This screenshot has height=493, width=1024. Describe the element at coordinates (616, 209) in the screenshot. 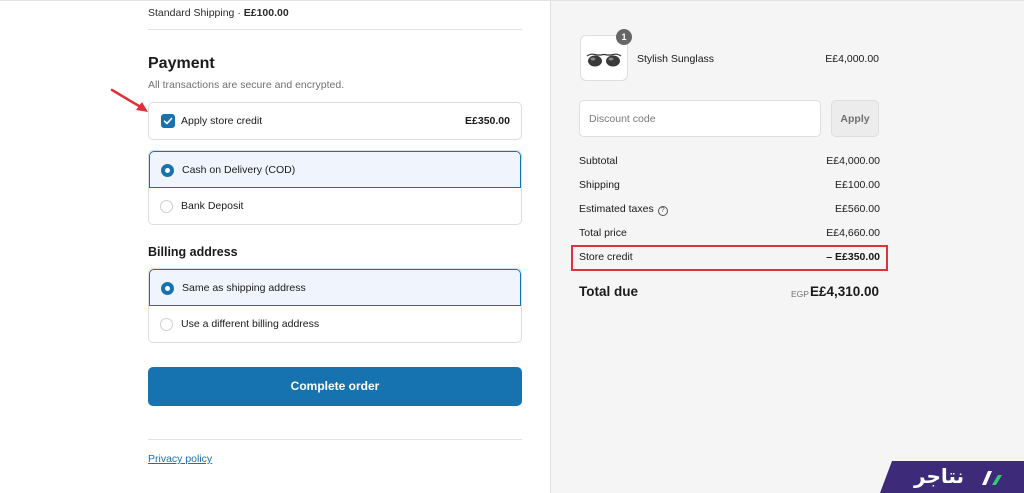

I see `summary-label: Estimated taxes` at that location.